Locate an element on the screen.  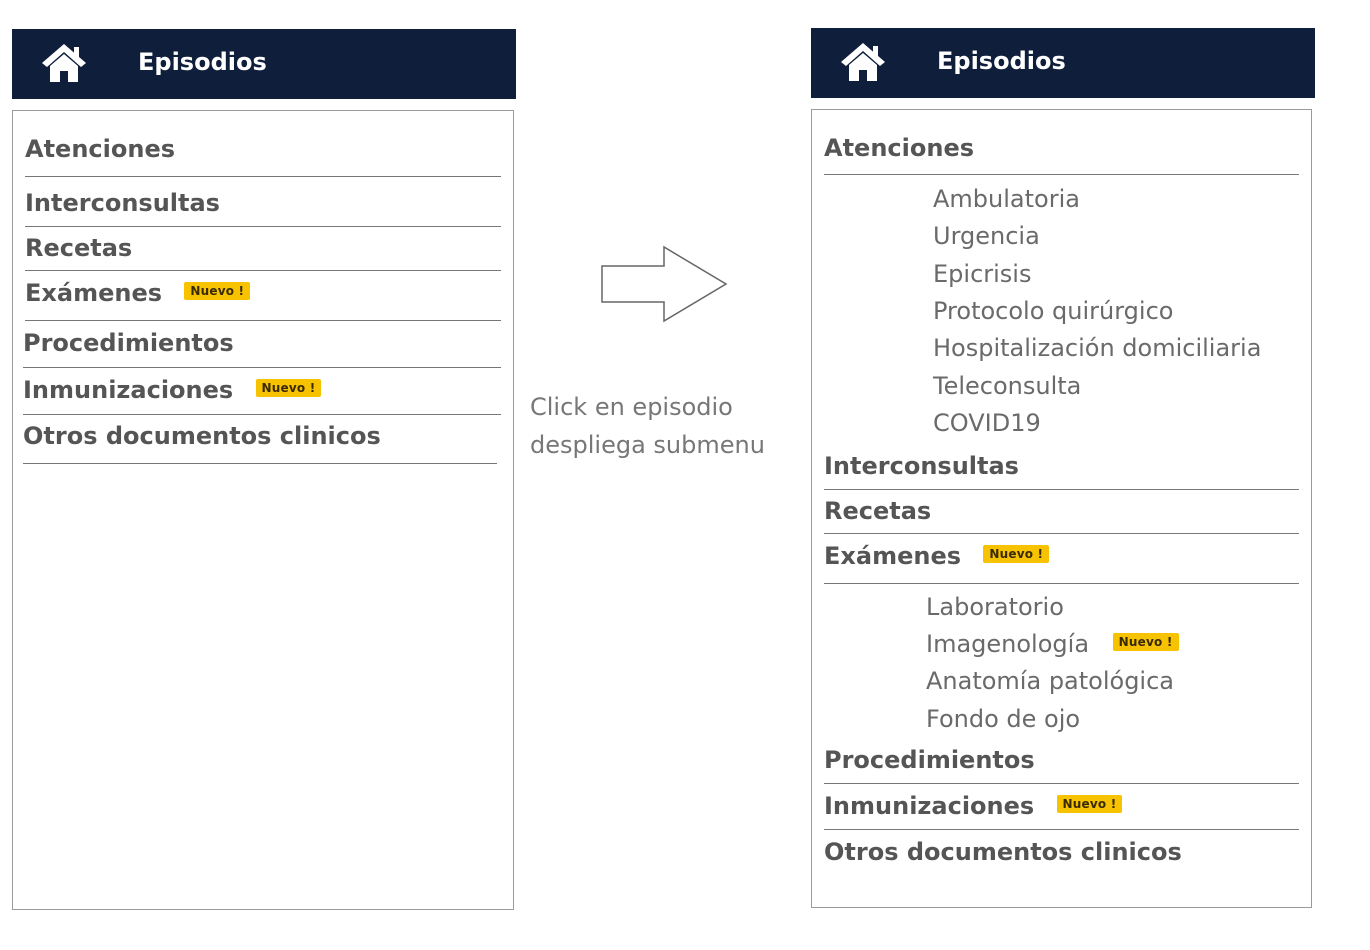
caption-line-1: Click en episodio is located at coordinates (631, 407).